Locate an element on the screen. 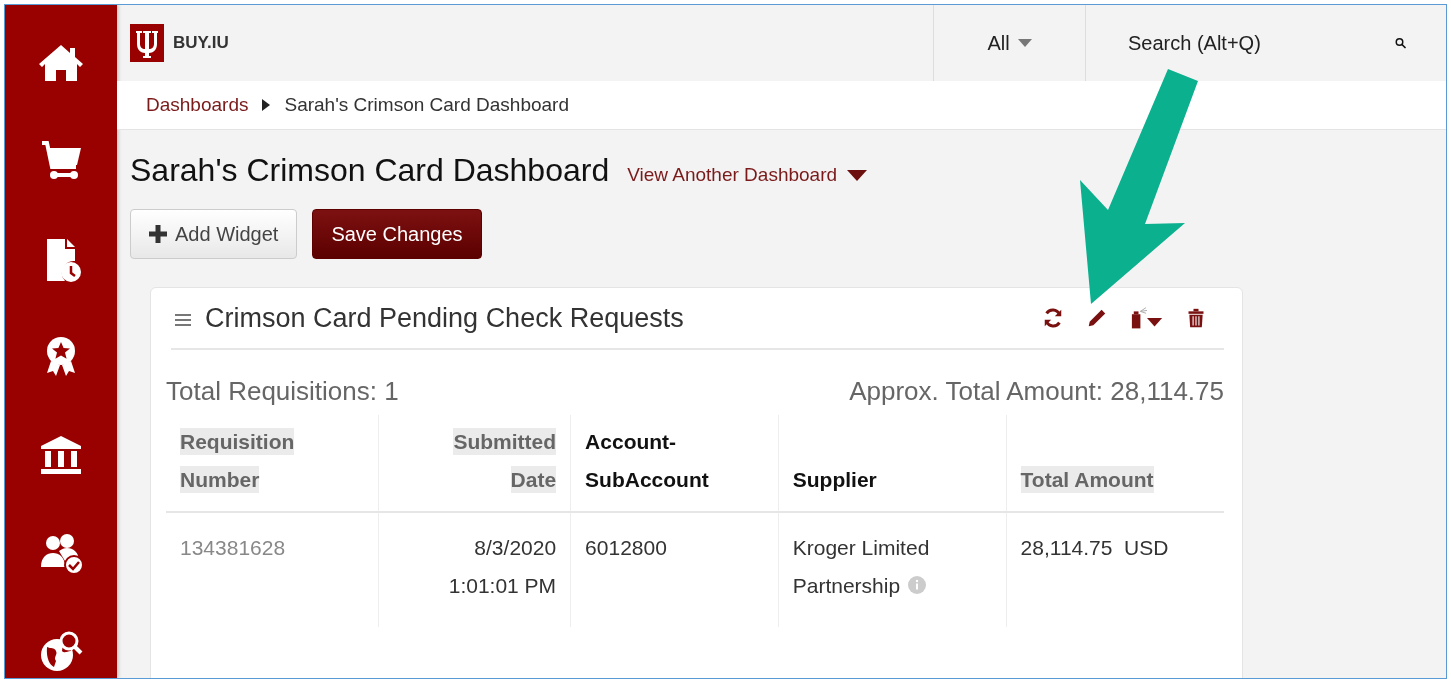 This screenshot has height=679, width=1451. trash-icon is located at coordinates (1196, 318).